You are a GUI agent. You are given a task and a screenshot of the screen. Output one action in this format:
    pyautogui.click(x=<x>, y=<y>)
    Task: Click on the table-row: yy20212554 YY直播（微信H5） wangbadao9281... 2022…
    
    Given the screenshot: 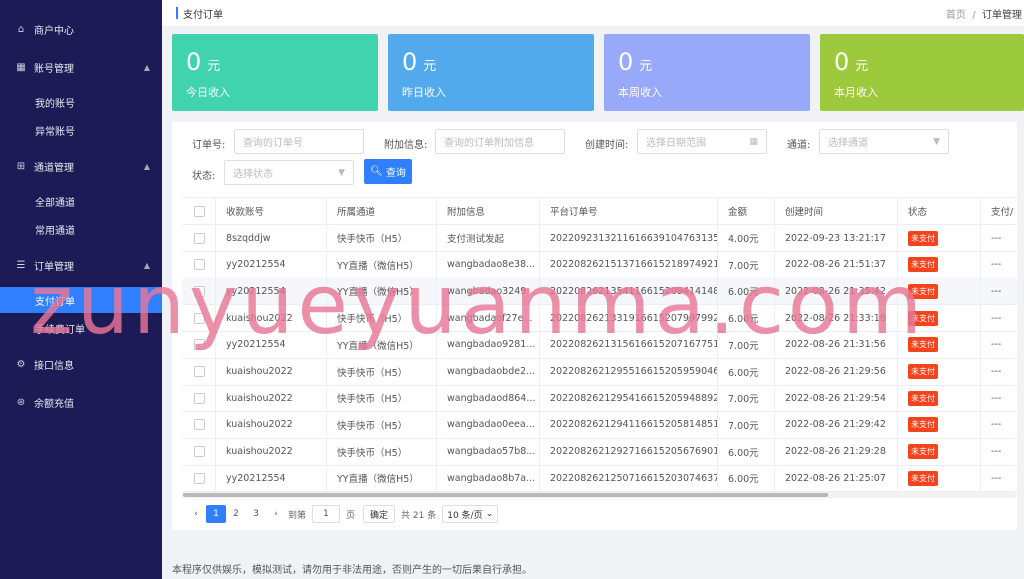 What is the action you would take?
    pyautogui.click(x=599, y=345)
    